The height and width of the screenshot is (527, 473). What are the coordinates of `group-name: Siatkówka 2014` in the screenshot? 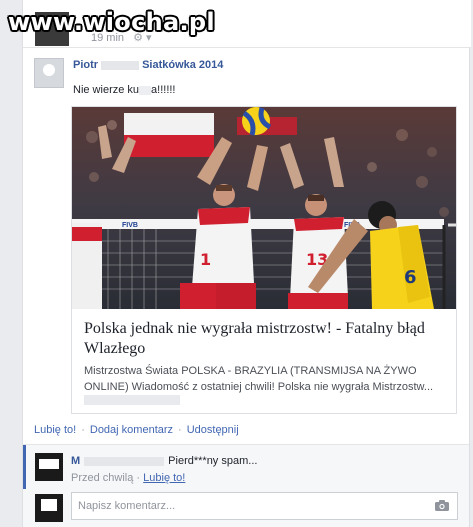 It's located at (182, 65).